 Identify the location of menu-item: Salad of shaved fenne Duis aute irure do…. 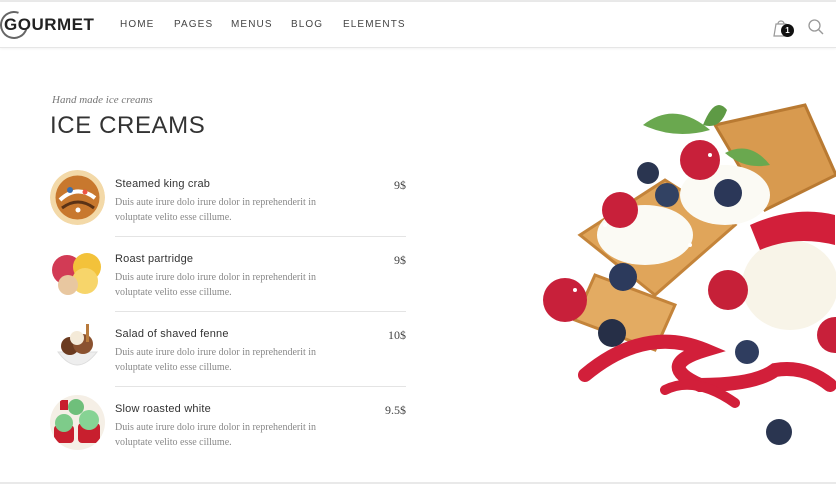
(228, 351).